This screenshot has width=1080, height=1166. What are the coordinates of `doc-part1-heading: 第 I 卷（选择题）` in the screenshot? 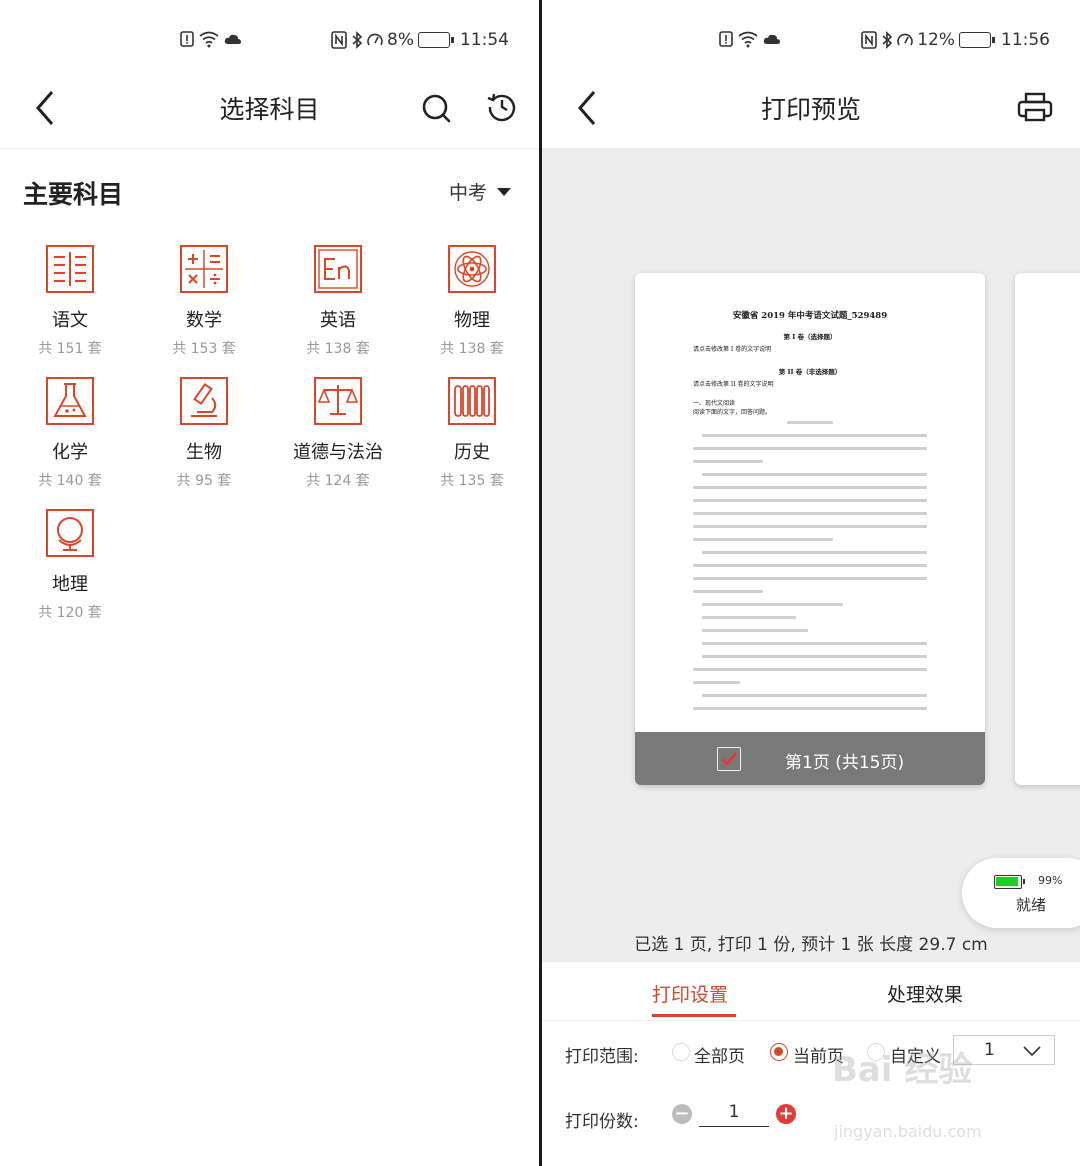 It's located at (810, 337).